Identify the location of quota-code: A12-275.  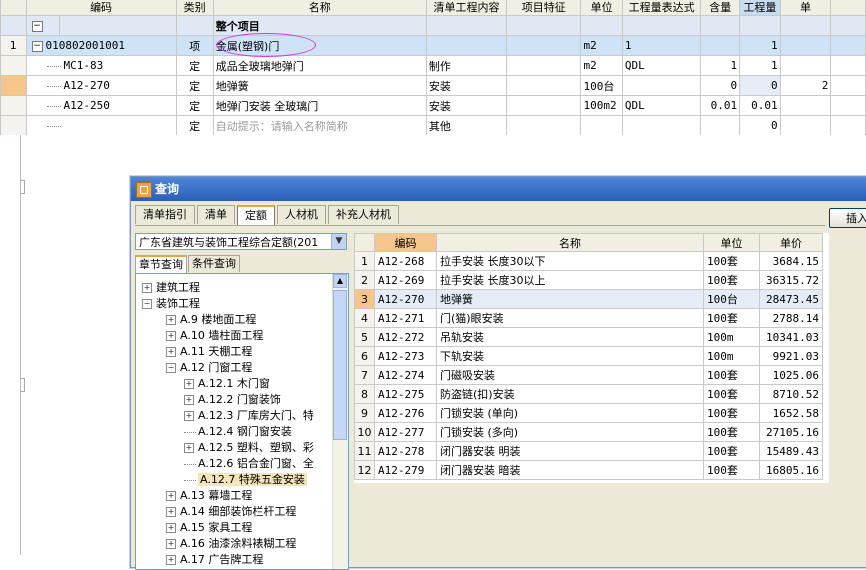
(405, 394).